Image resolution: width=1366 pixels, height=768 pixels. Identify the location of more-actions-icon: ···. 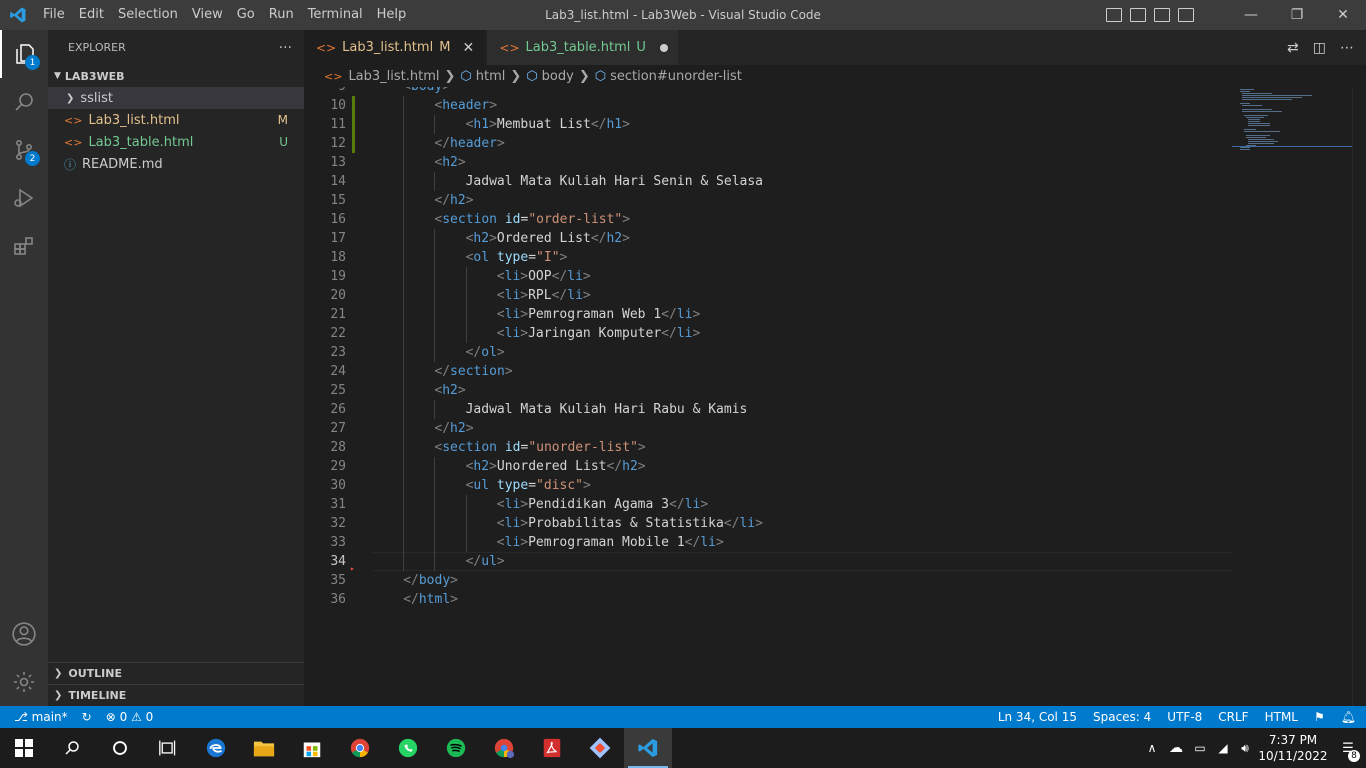
(285, 48).